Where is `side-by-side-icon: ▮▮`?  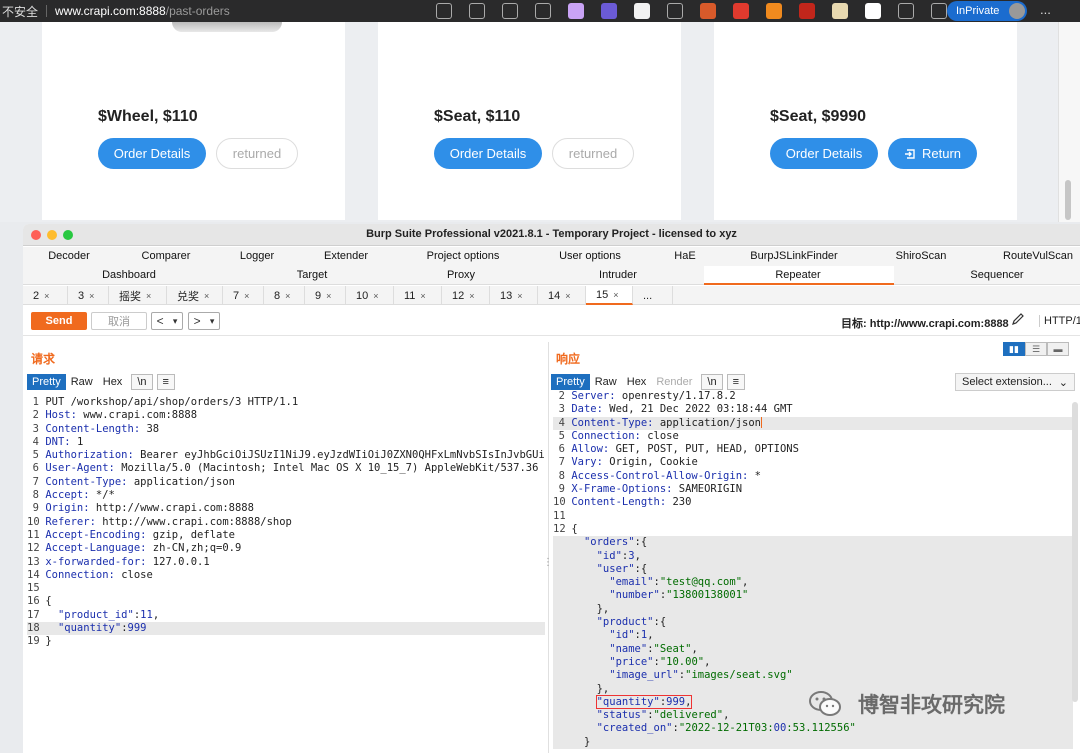 side-by-side-icon: ▮▮ is located at coordinates (1014, 349).